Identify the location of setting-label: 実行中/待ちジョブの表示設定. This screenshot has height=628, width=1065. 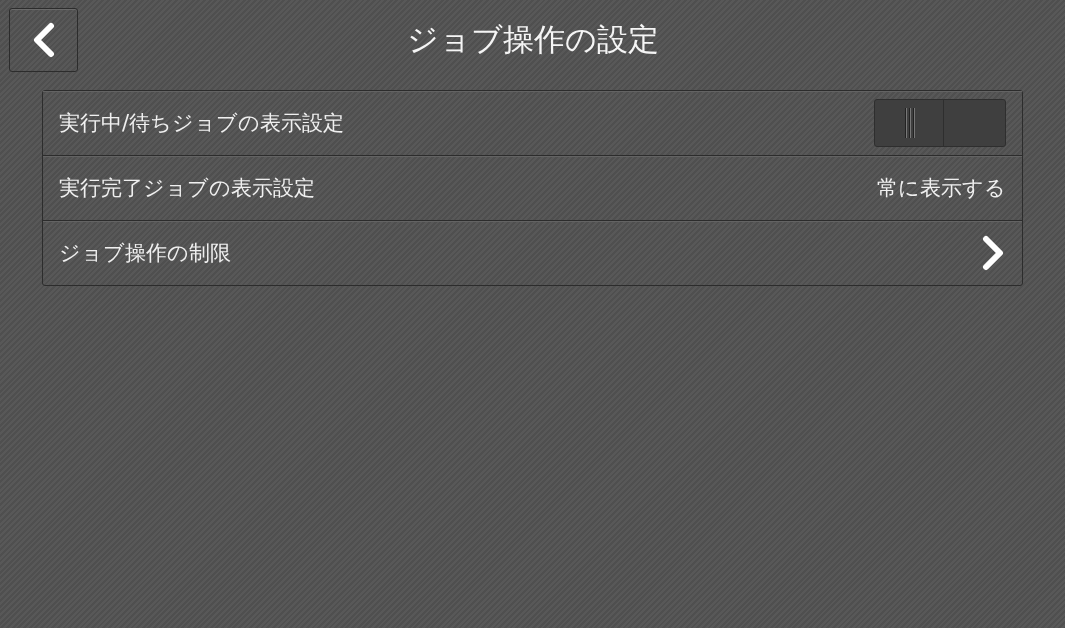
(202, 123).